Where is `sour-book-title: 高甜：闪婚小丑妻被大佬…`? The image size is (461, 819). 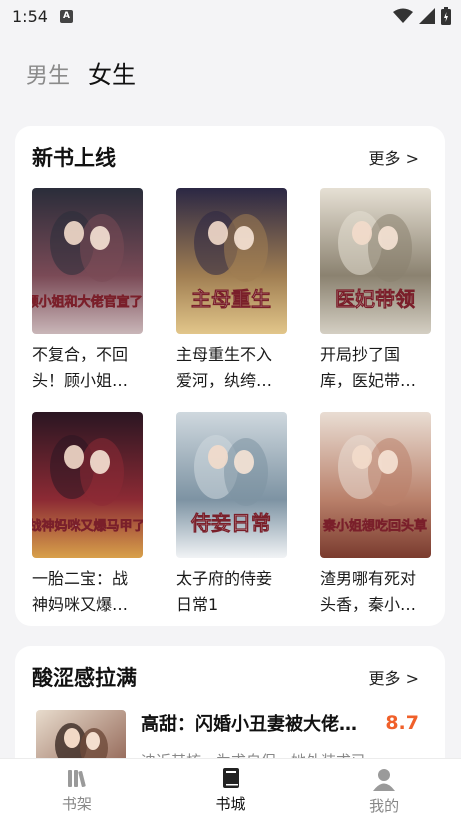 sour-book-title: 高甜：闪婚小丑妻被大佬… is located at coordinates (249, 723).